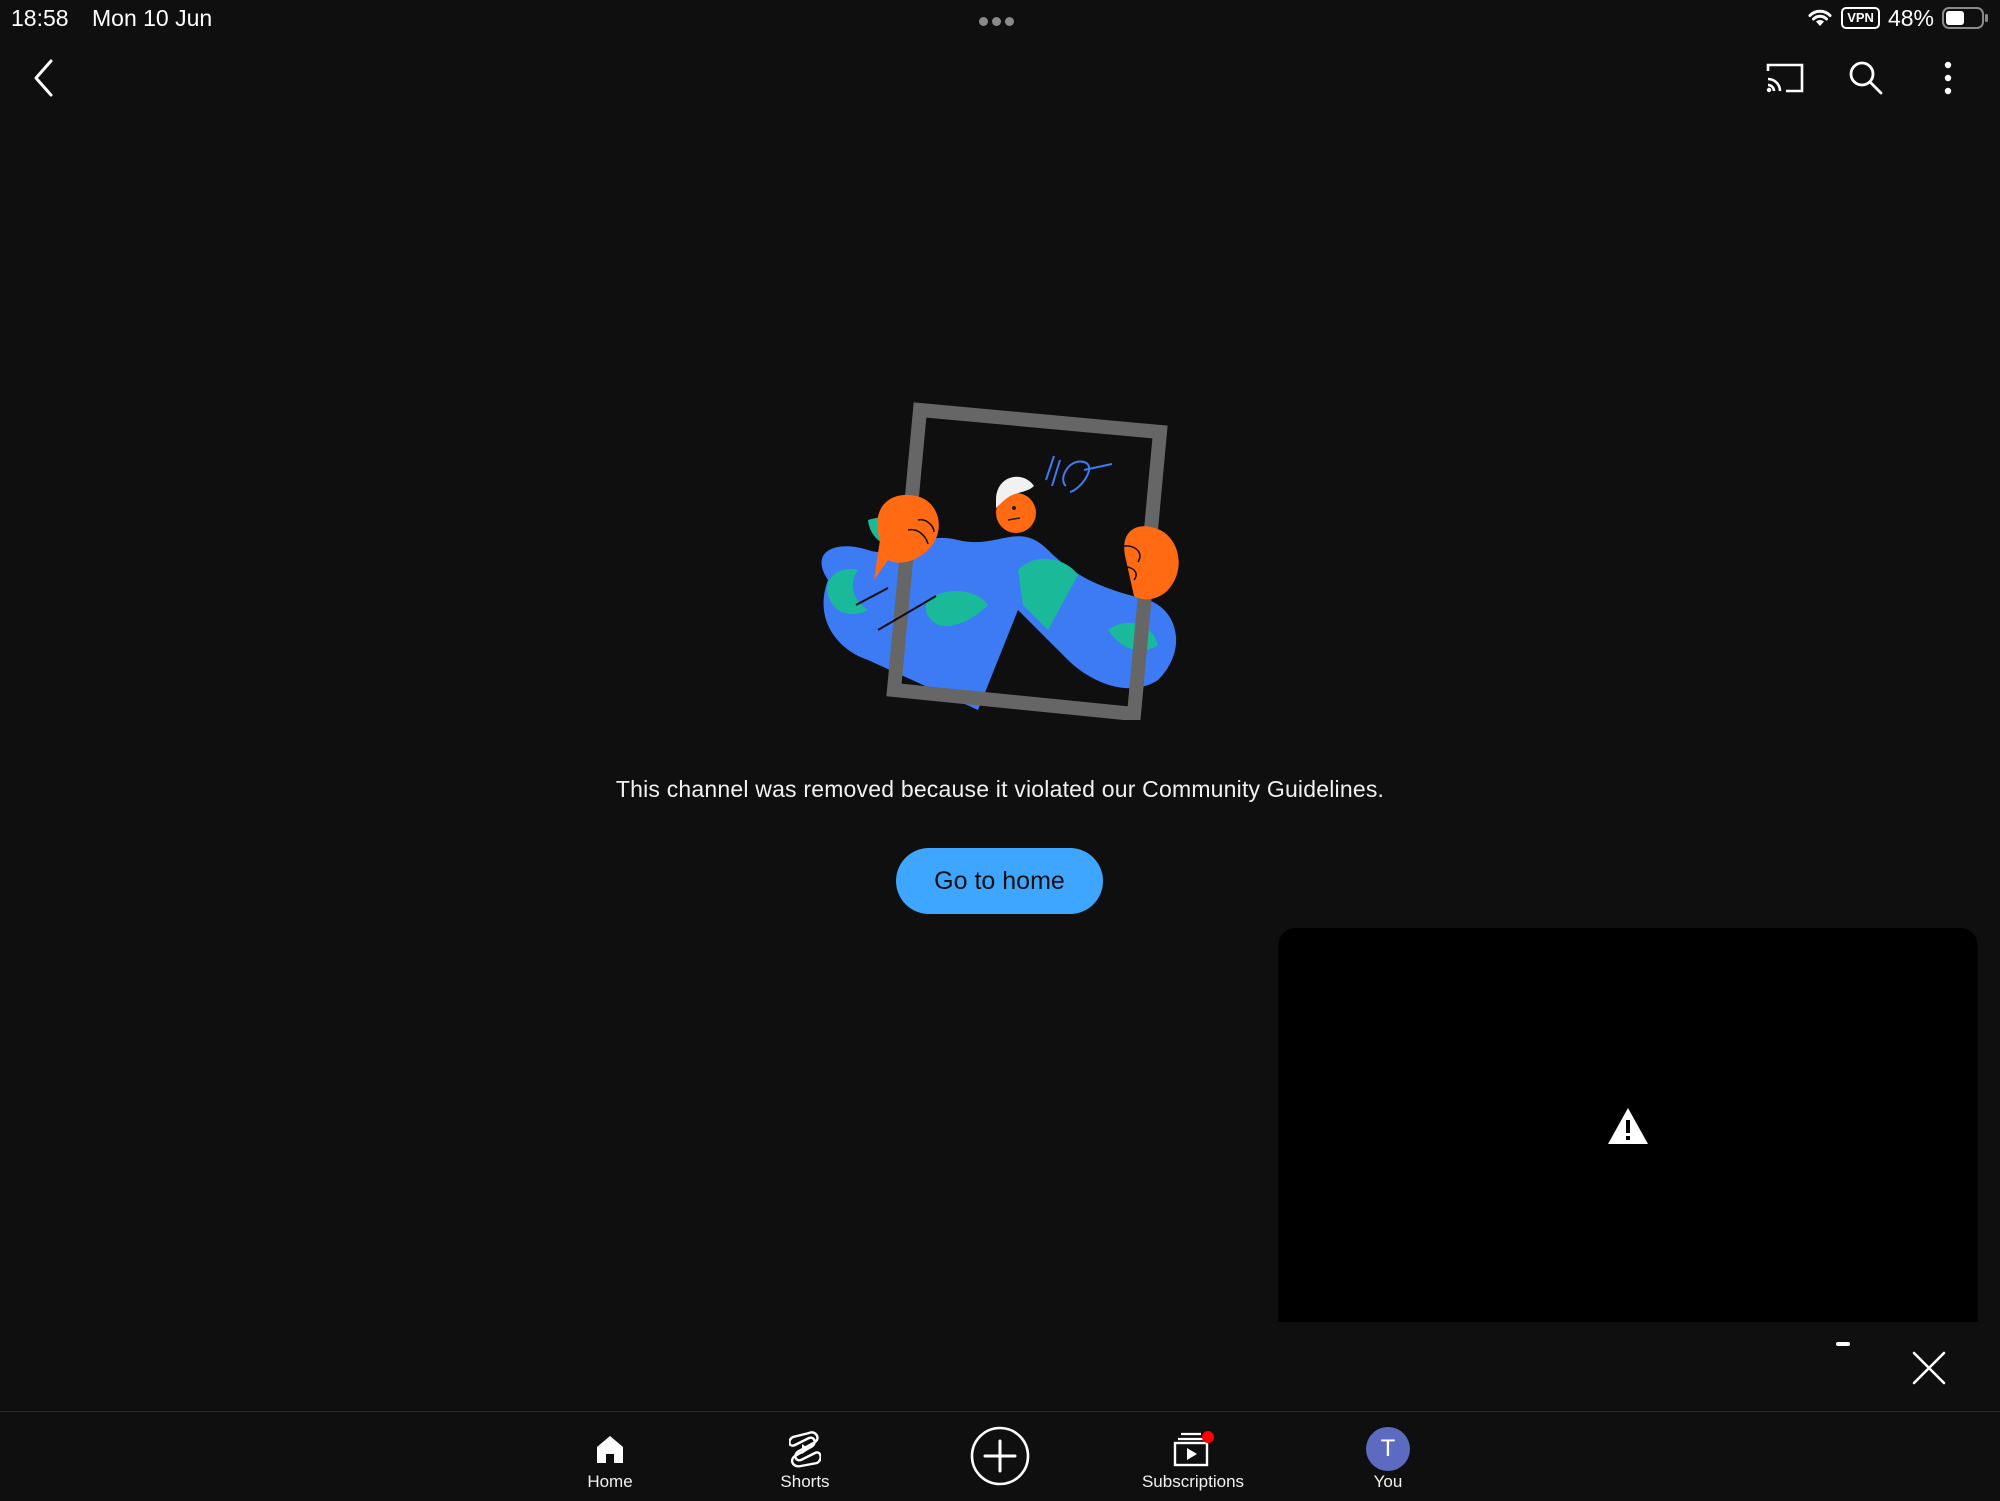 The width and height of the screenshot is (2000, 1501). Describe the element at coordinates (1860, 18) in the screenshot. I see `vpn-badge: VPN` at that location.